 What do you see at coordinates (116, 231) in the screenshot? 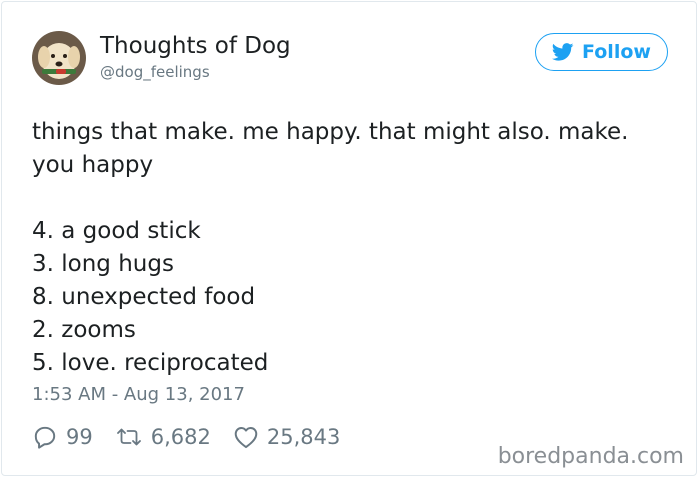
I see `list-item: 4. a good stick` at bounding box center [116, 231].